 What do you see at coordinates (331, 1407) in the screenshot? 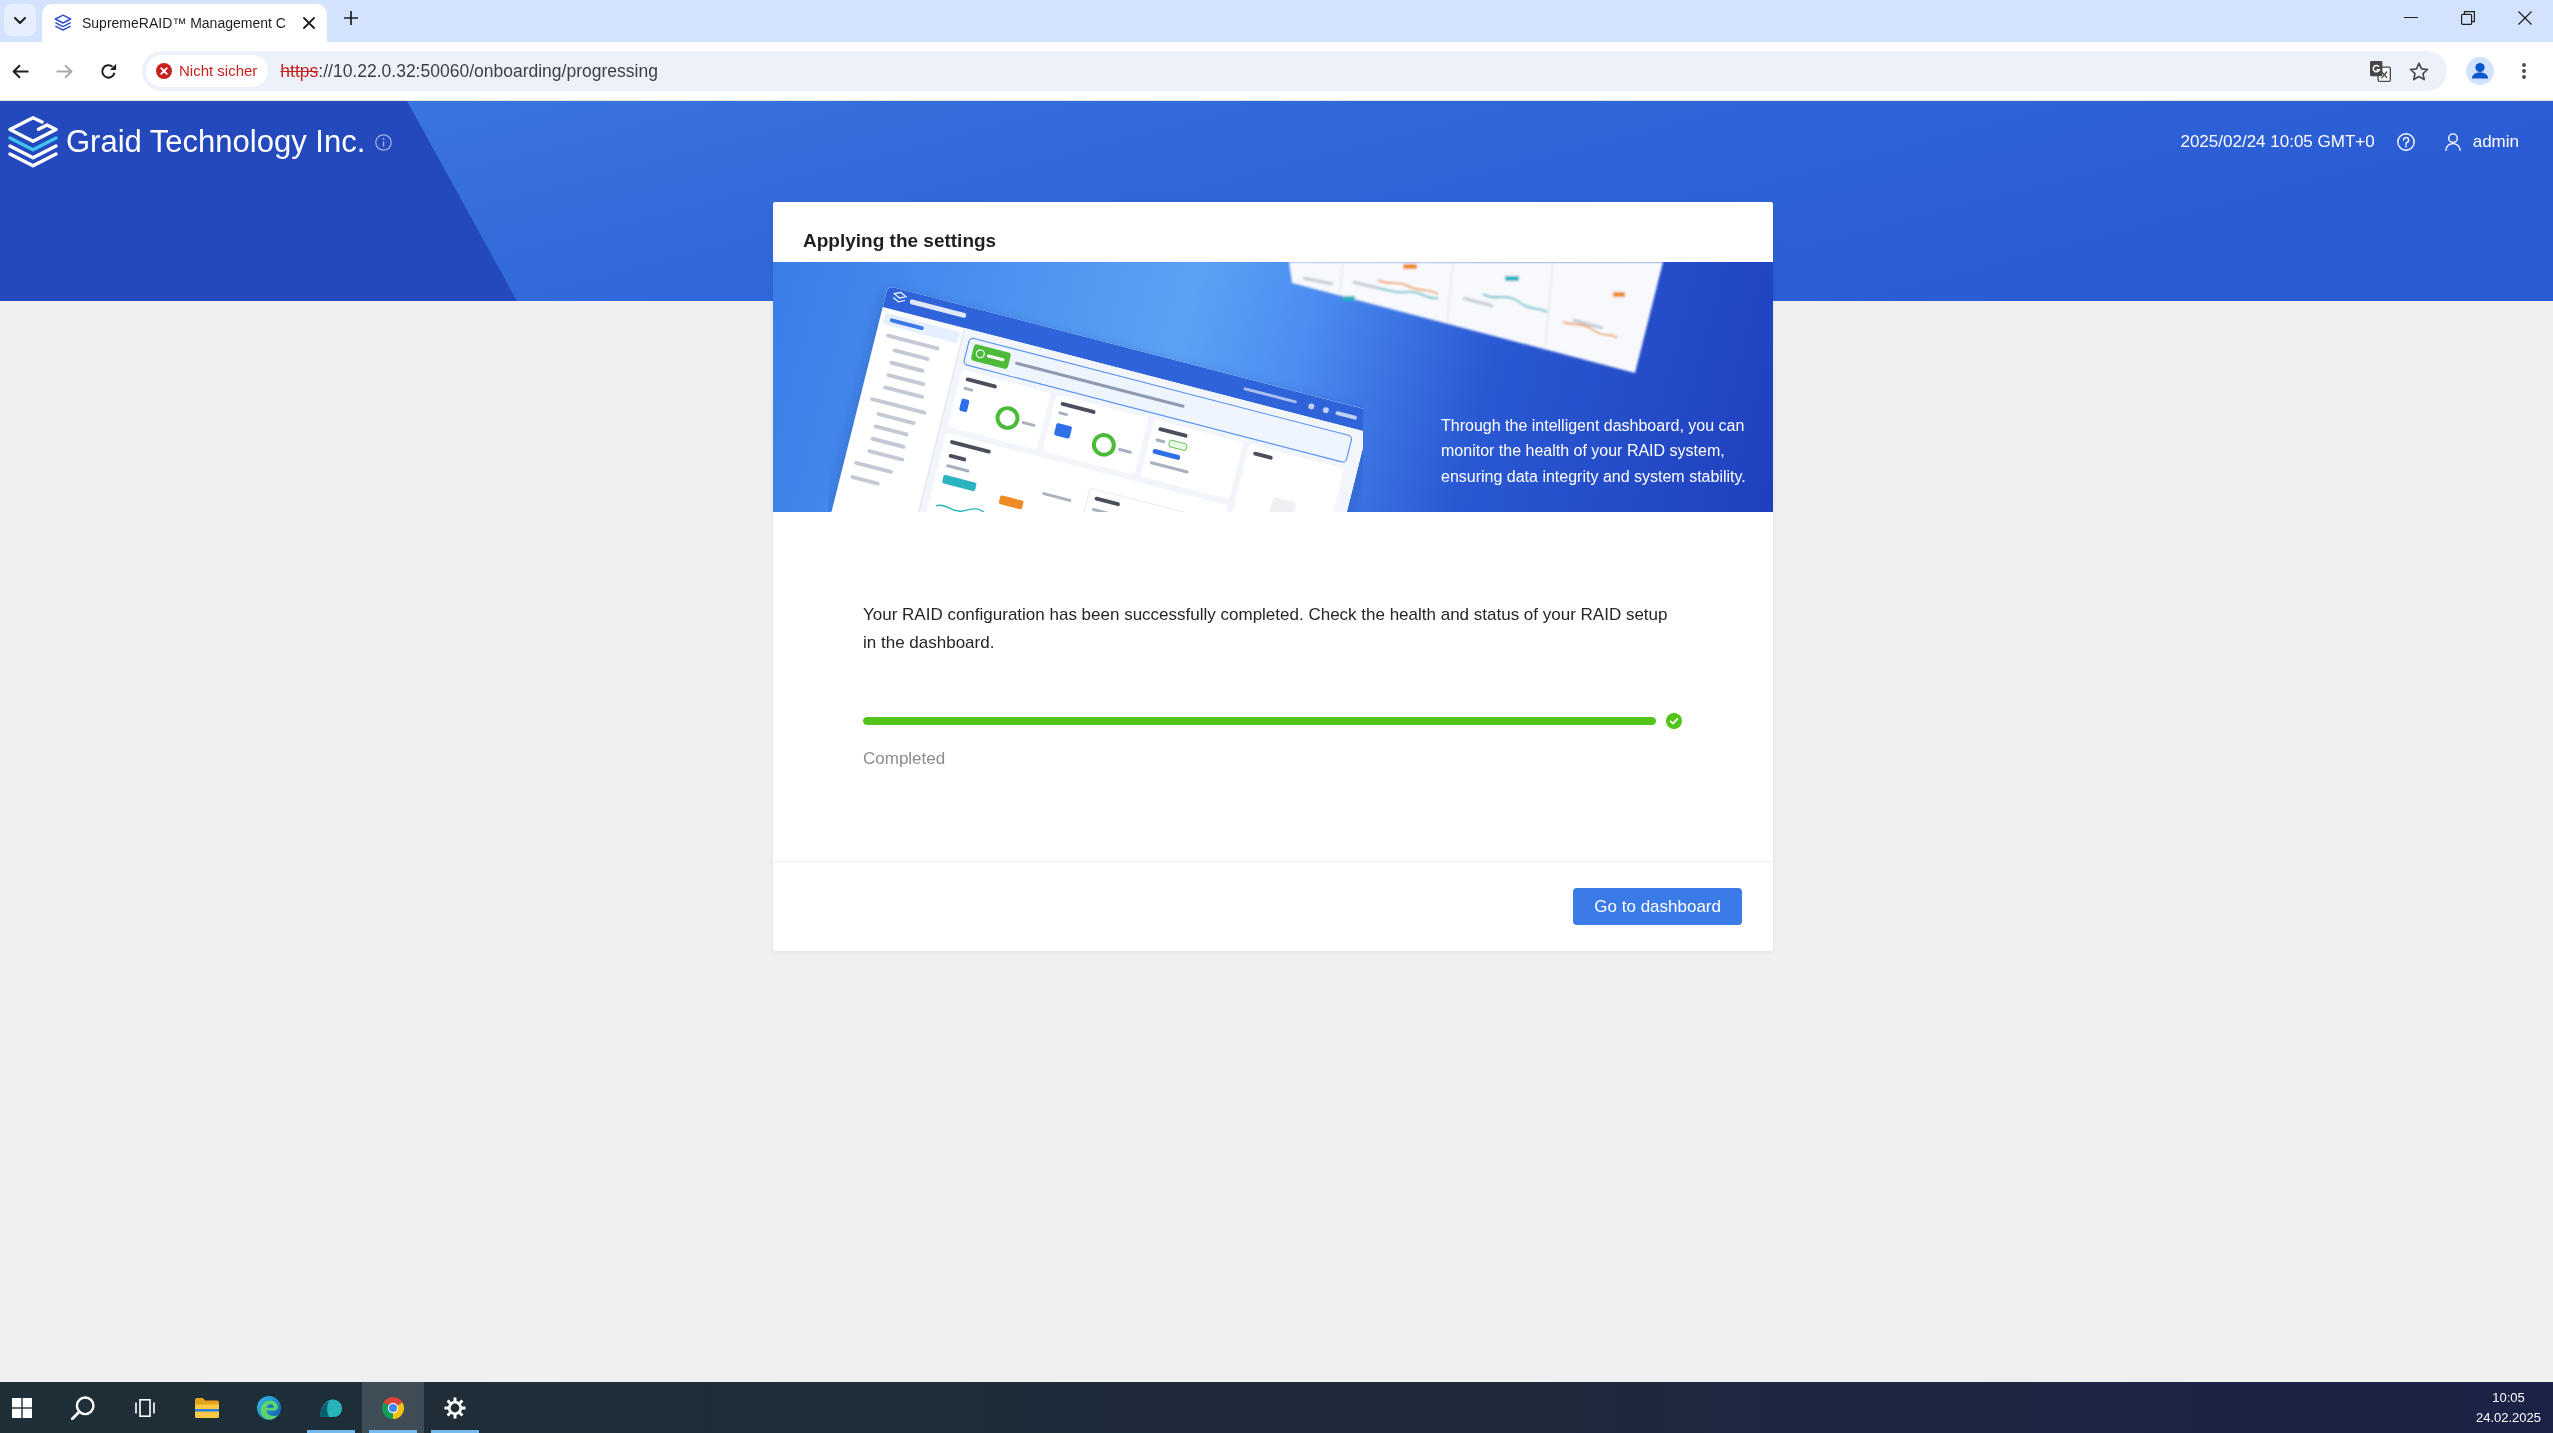
I see `app-logo-icon` at bounding box center [331, 1407].